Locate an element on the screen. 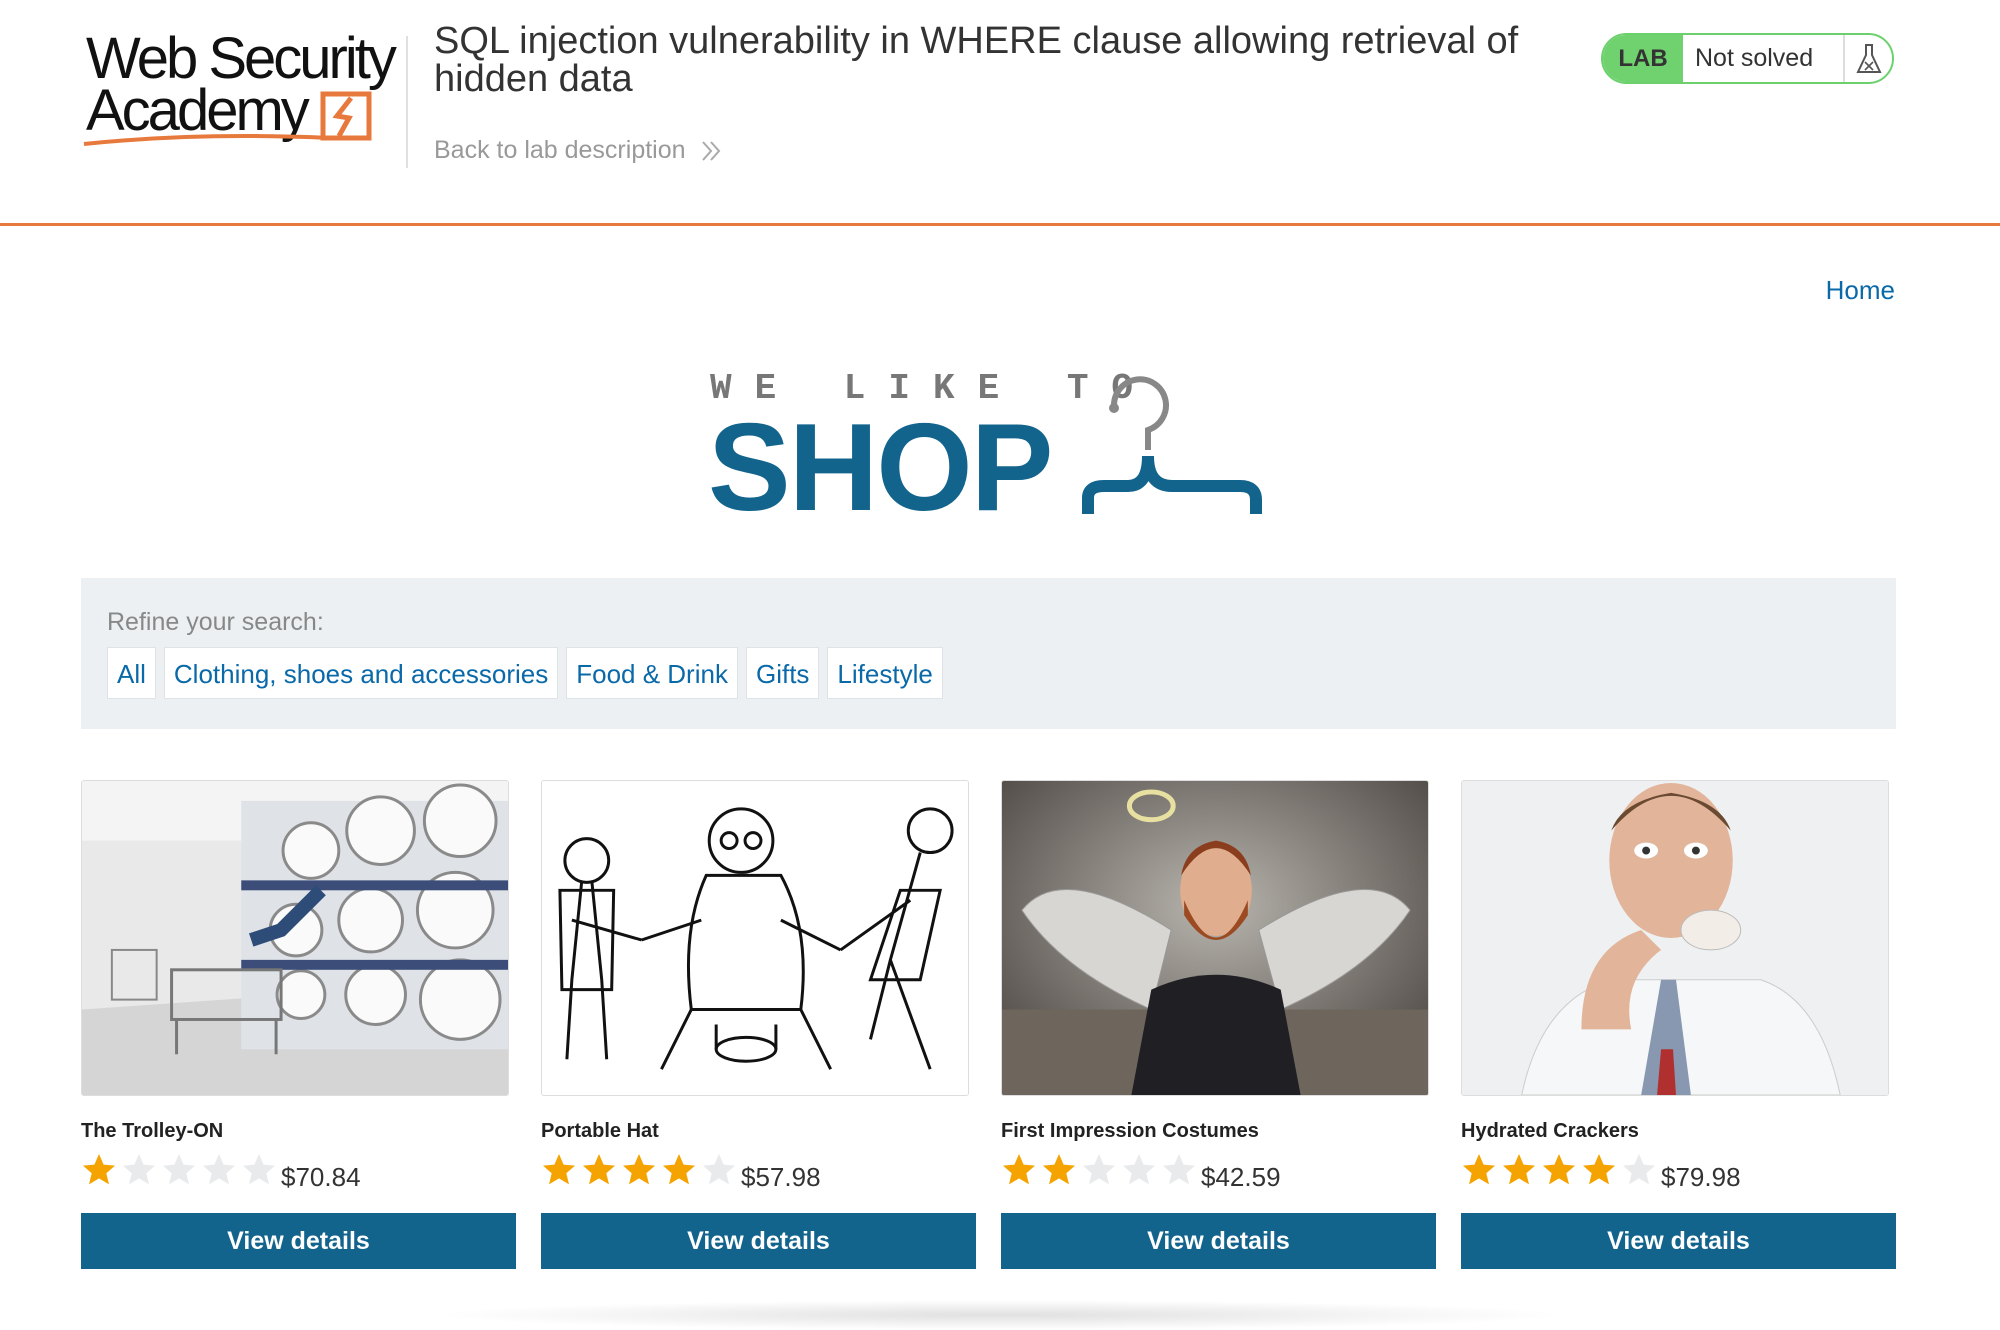 Image resolution: width=2000 pixels, height=1330 pixels. product-image-sketch is located at coordinates (755, 938).